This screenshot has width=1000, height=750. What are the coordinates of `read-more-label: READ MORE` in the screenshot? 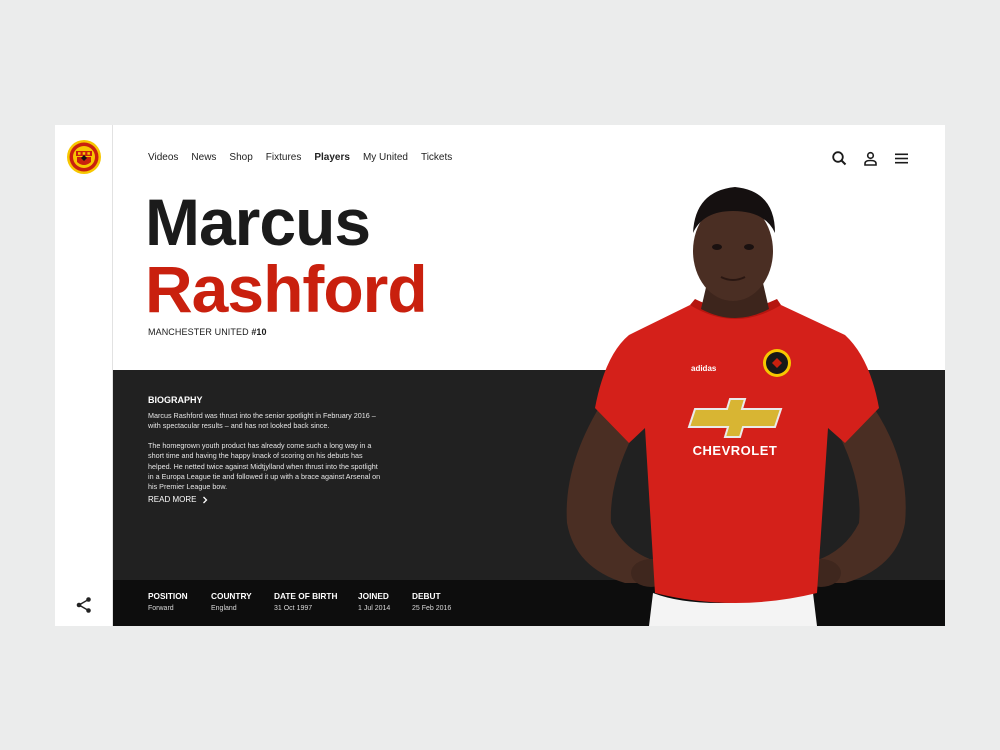 It's located at (172, 499).